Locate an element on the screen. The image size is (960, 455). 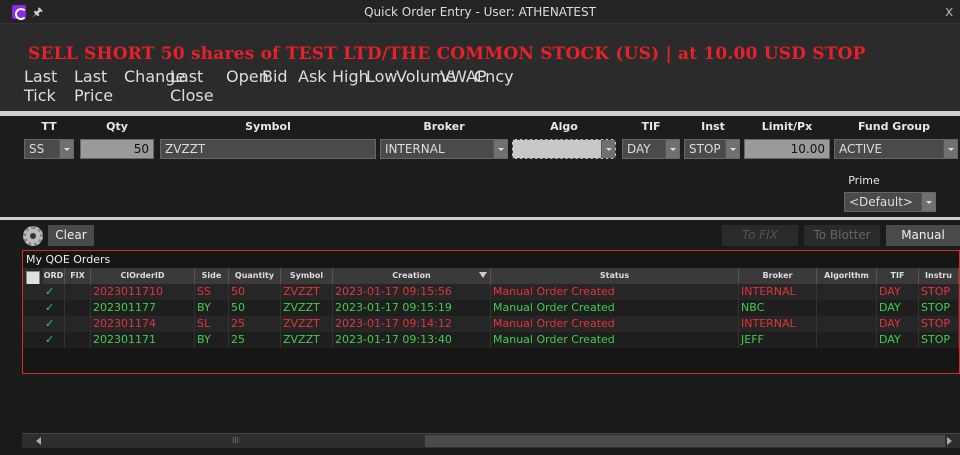
cell-side: SL is located at coordinates (212, 324).